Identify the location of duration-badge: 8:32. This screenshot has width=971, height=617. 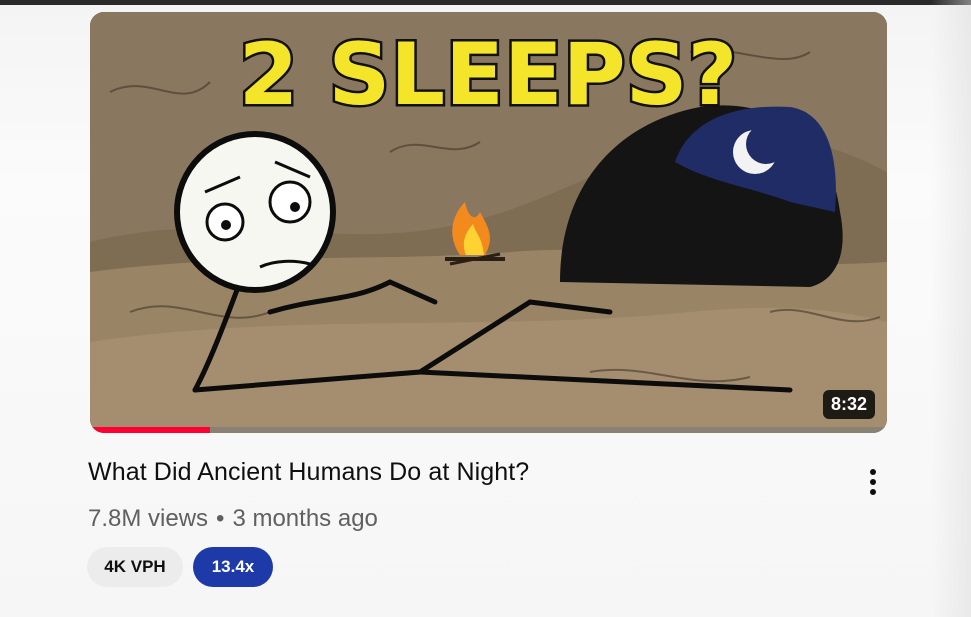
(848, 404).